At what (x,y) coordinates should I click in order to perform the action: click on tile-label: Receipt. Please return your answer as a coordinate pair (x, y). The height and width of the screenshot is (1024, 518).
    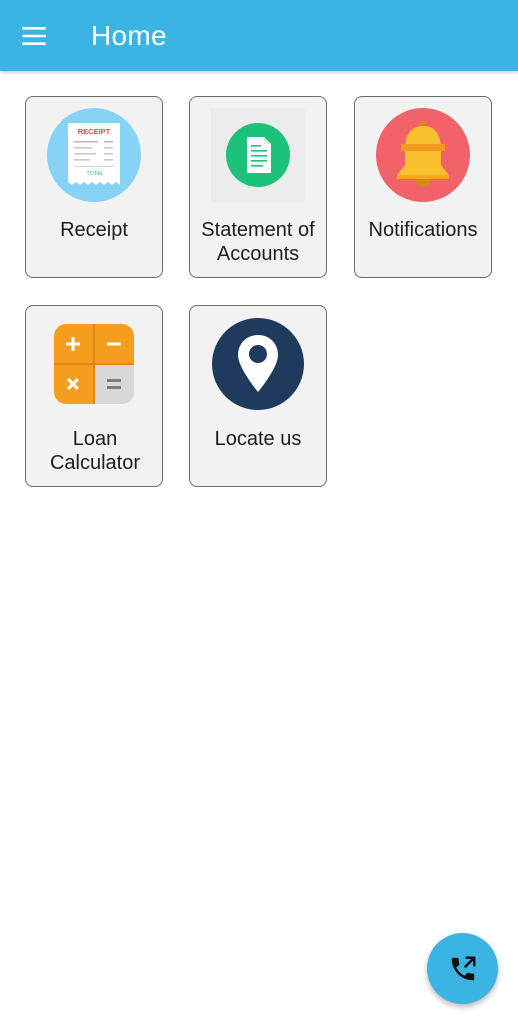
    Looking at the image, I should click on (94, 230).